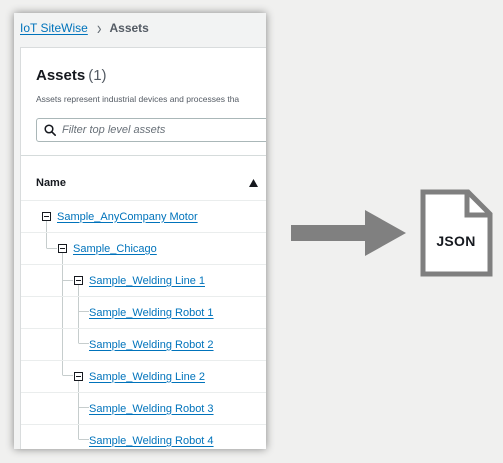 This screenshot has width=503, height=463. I want to click on asset-link: Sample_Welding Line 2, so click(147, 377).